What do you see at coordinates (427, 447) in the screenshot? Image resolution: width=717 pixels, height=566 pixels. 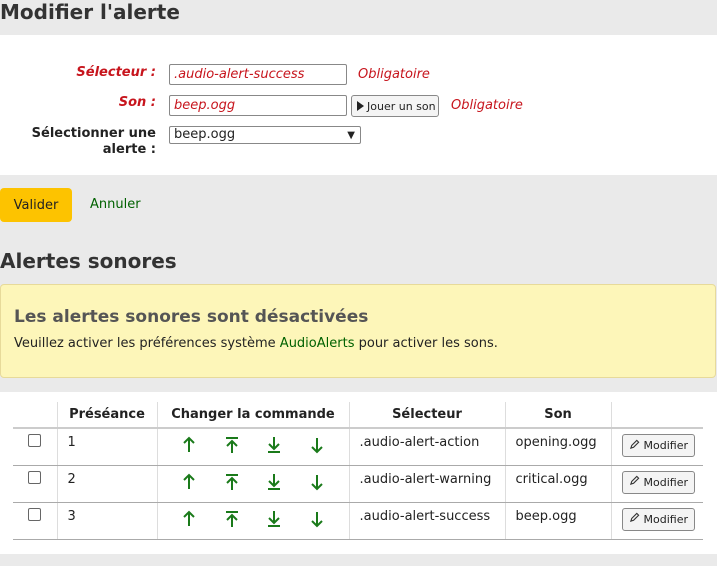 I see `selector-cell: .audio-alert-action` at bounding box center [427, 447].